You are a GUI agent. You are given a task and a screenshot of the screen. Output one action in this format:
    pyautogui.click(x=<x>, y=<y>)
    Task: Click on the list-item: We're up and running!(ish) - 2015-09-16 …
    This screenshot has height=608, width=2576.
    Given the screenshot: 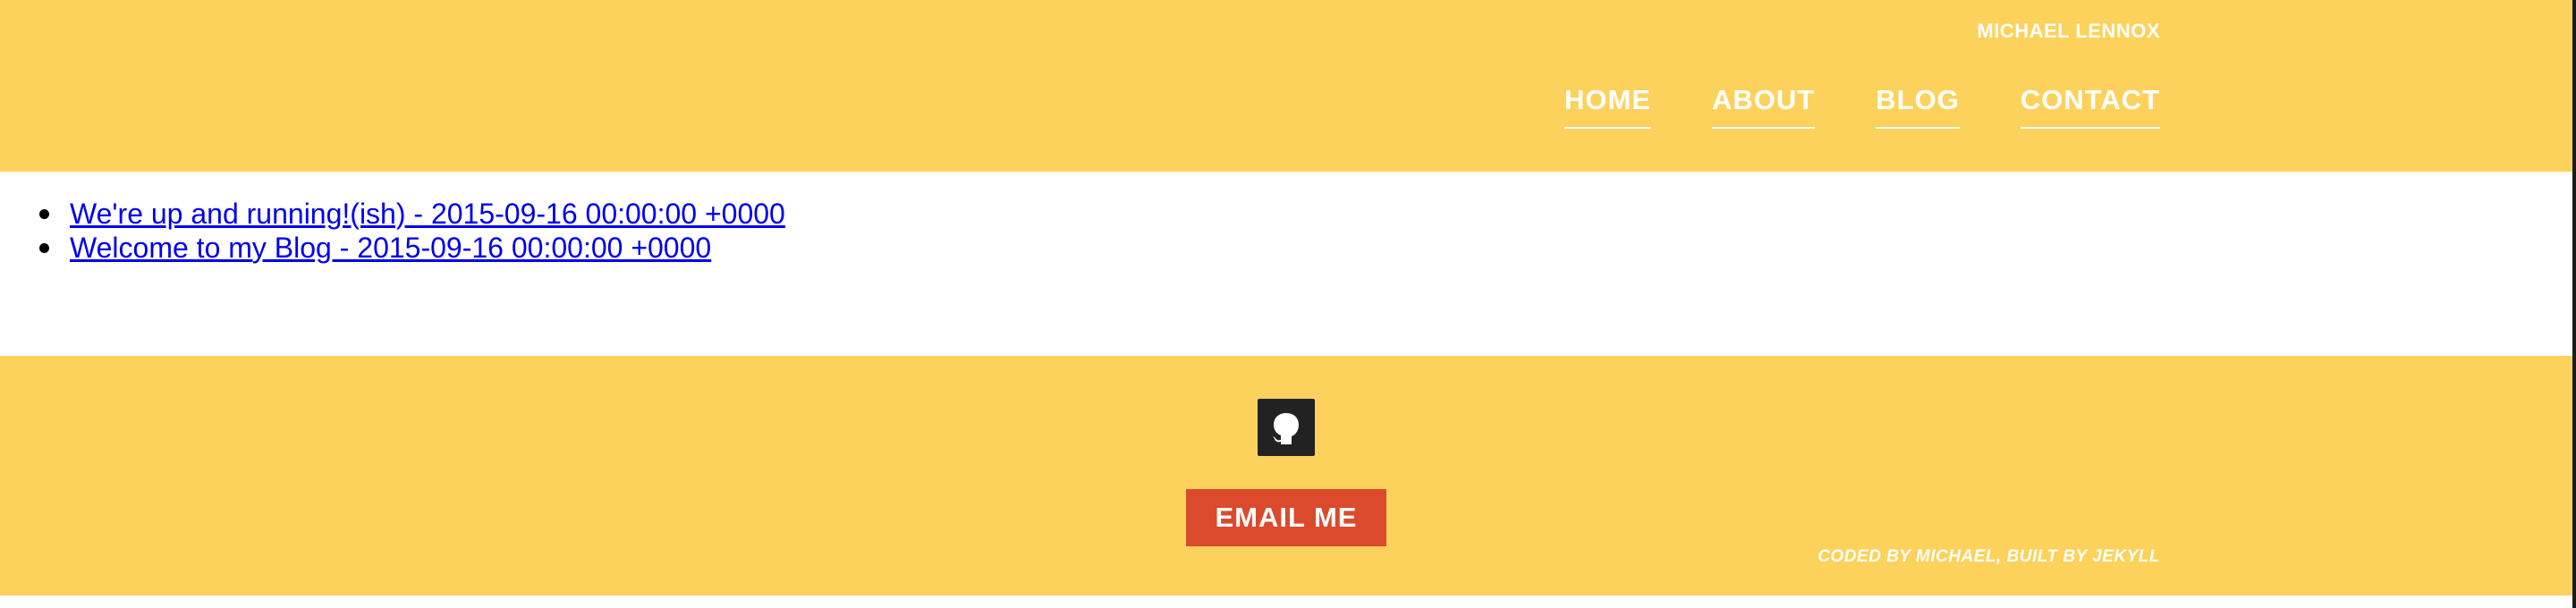 What is the action you would take?
    pyautogui.click(x=412, y=214)
    